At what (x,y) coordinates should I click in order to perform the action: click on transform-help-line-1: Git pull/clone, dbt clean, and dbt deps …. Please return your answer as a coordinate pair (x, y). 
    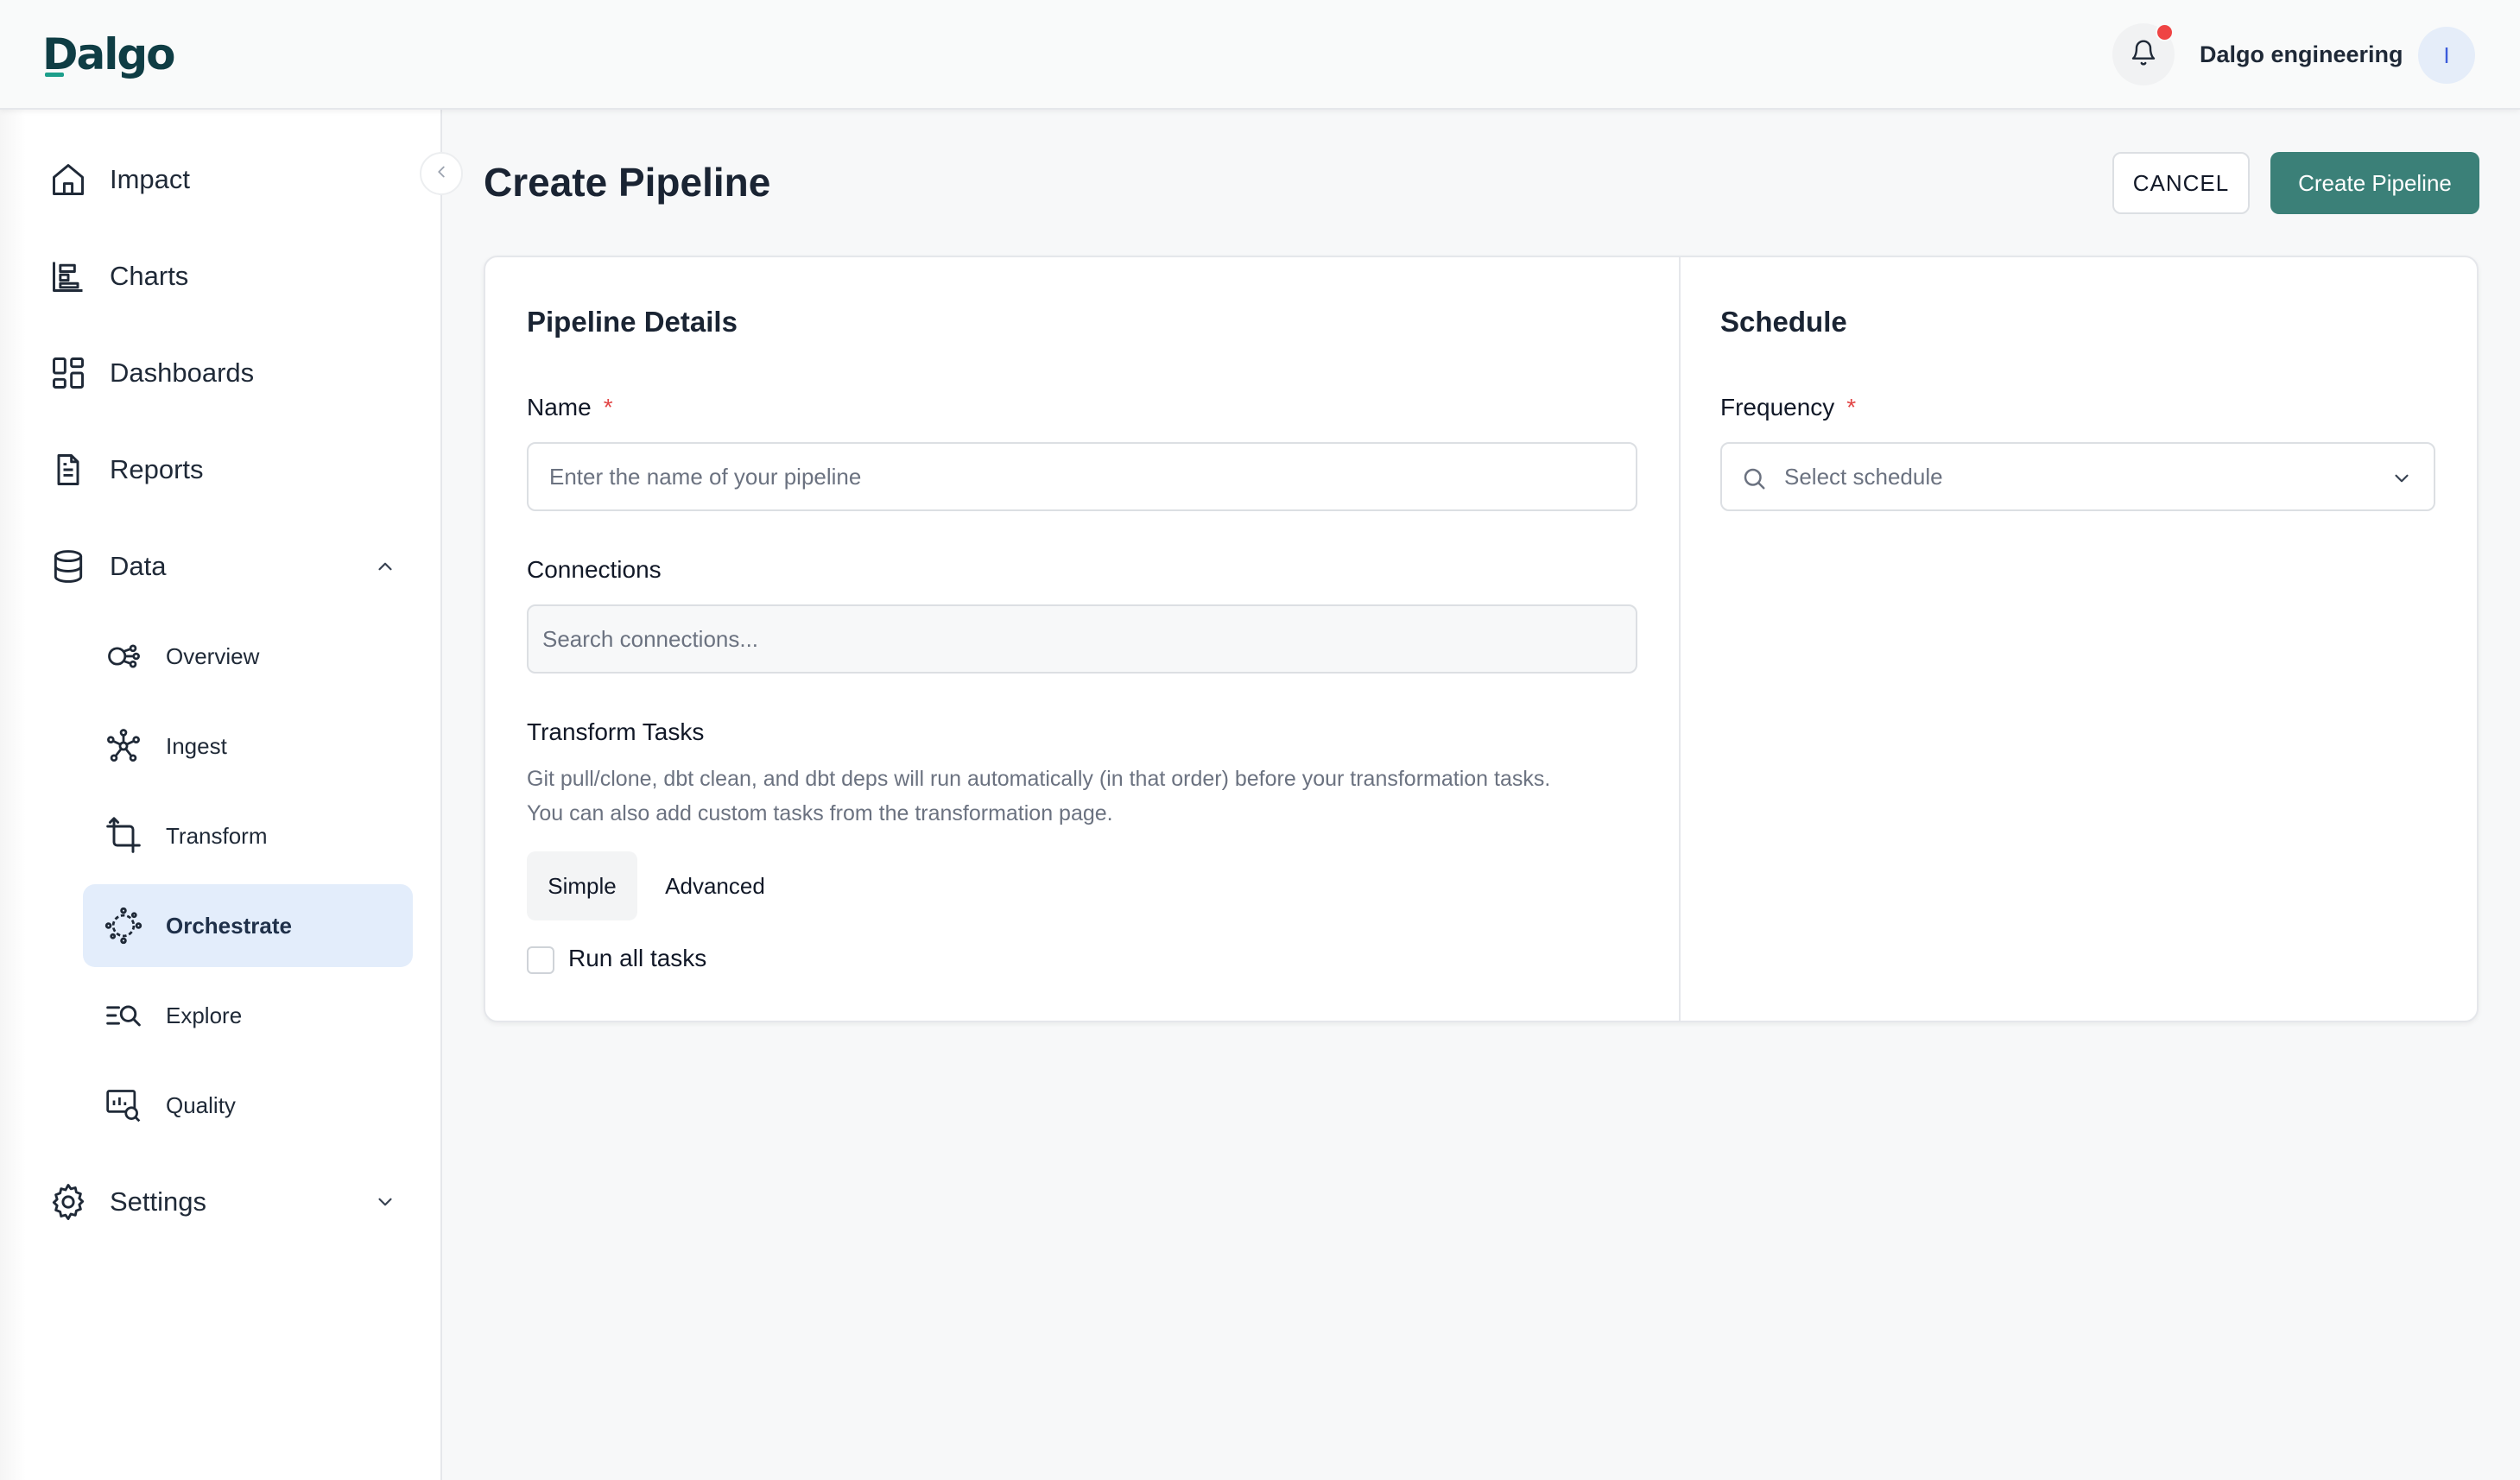
    Looking at the image, I should click on (1039, 779).